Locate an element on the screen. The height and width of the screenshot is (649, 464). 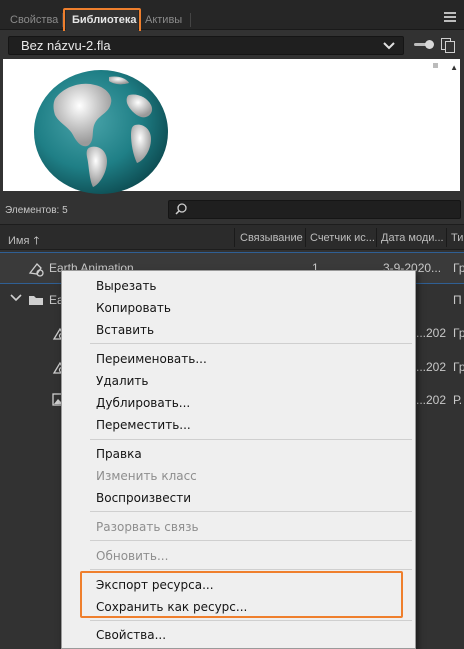
library-search-input is located at coordinates (314, 209).